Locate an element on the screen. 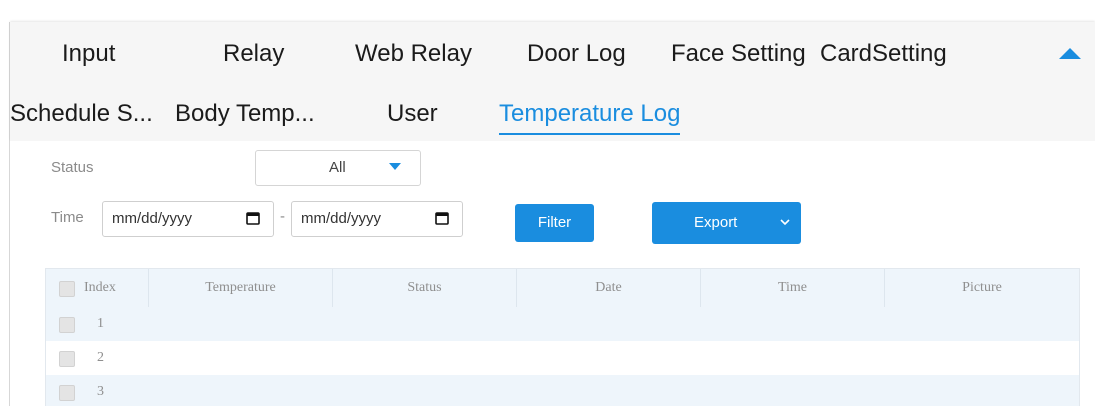  tab-temperature-log: Temperature Log is located at coordinates (590, 114).